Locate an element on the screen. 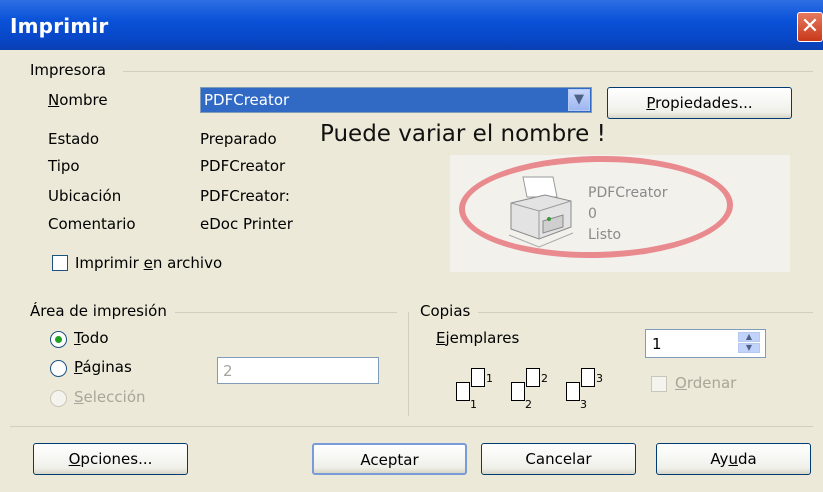 The image size is (823, 492). print-to-file-label: Imprimir en archivo is located at coordinates (148, 263).